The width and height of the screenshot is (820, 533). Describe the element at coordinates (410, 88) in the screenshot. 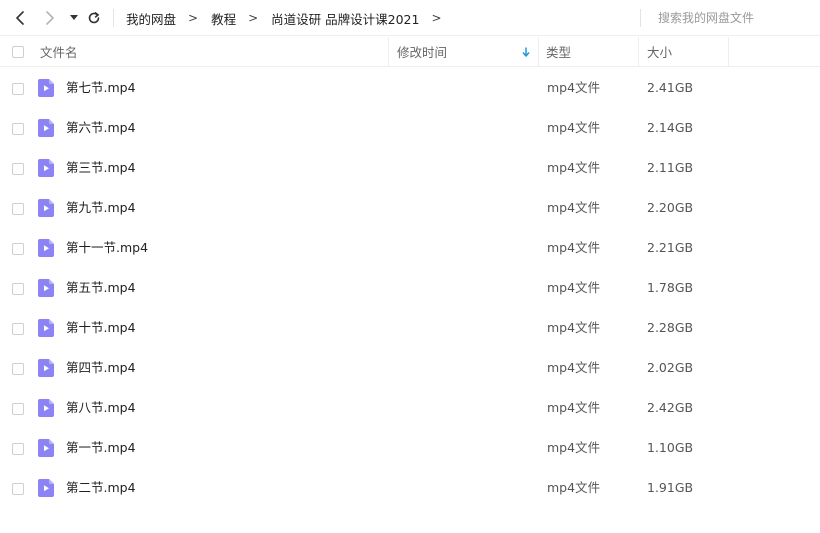

I see `file-row: 第七节.mp4 mp4文件 2.41GB` at that location.